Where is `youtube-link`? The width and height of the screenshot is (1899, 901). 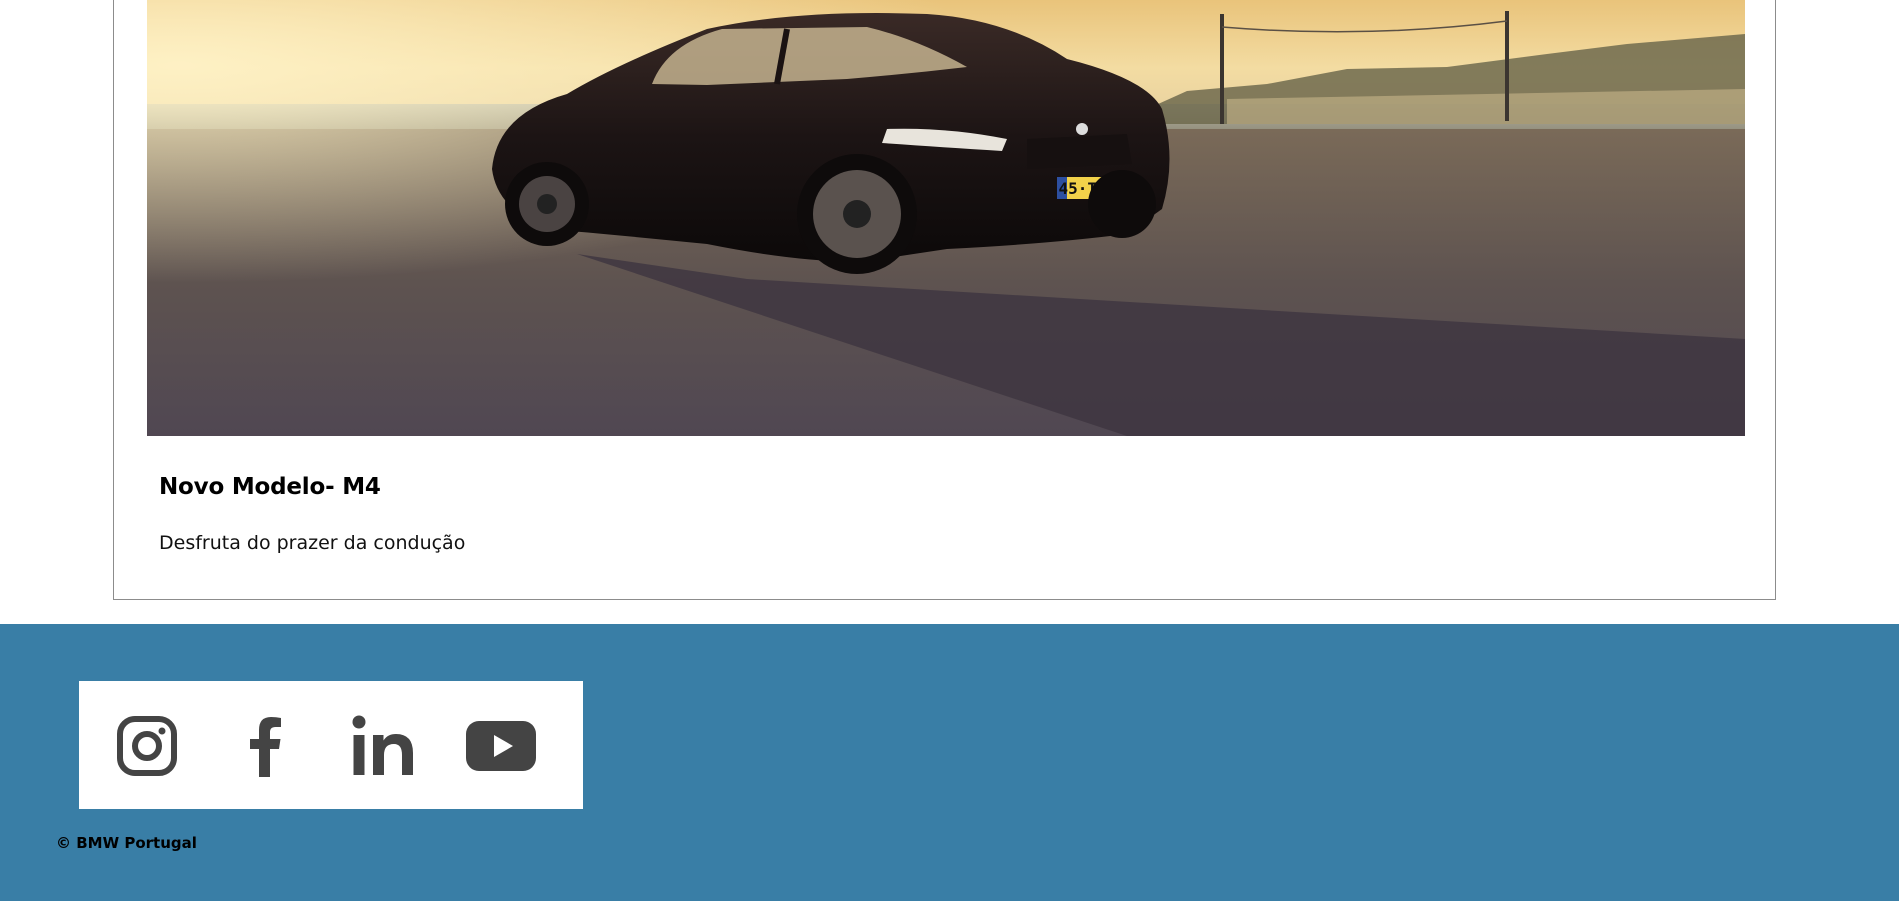
youtube-link is located at coordinates (501, 746).